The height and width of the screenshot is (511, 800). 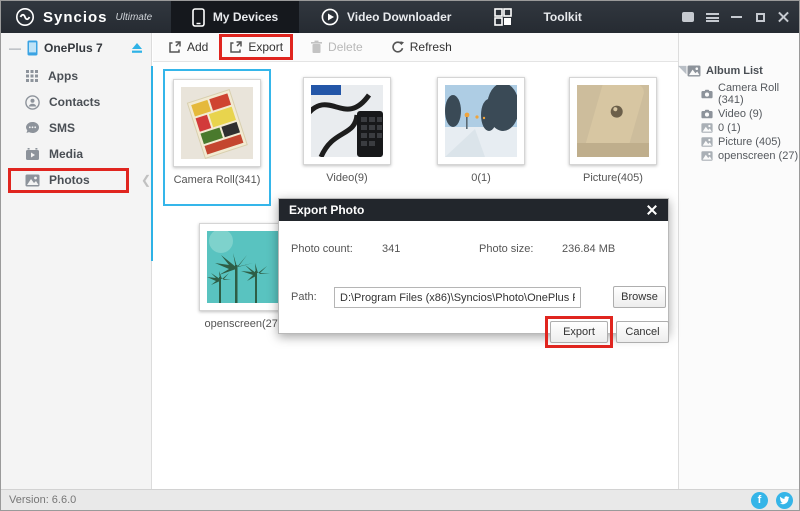 I want to click on annotation-box-toolbar-export: Export, so click(x=256, y=47).